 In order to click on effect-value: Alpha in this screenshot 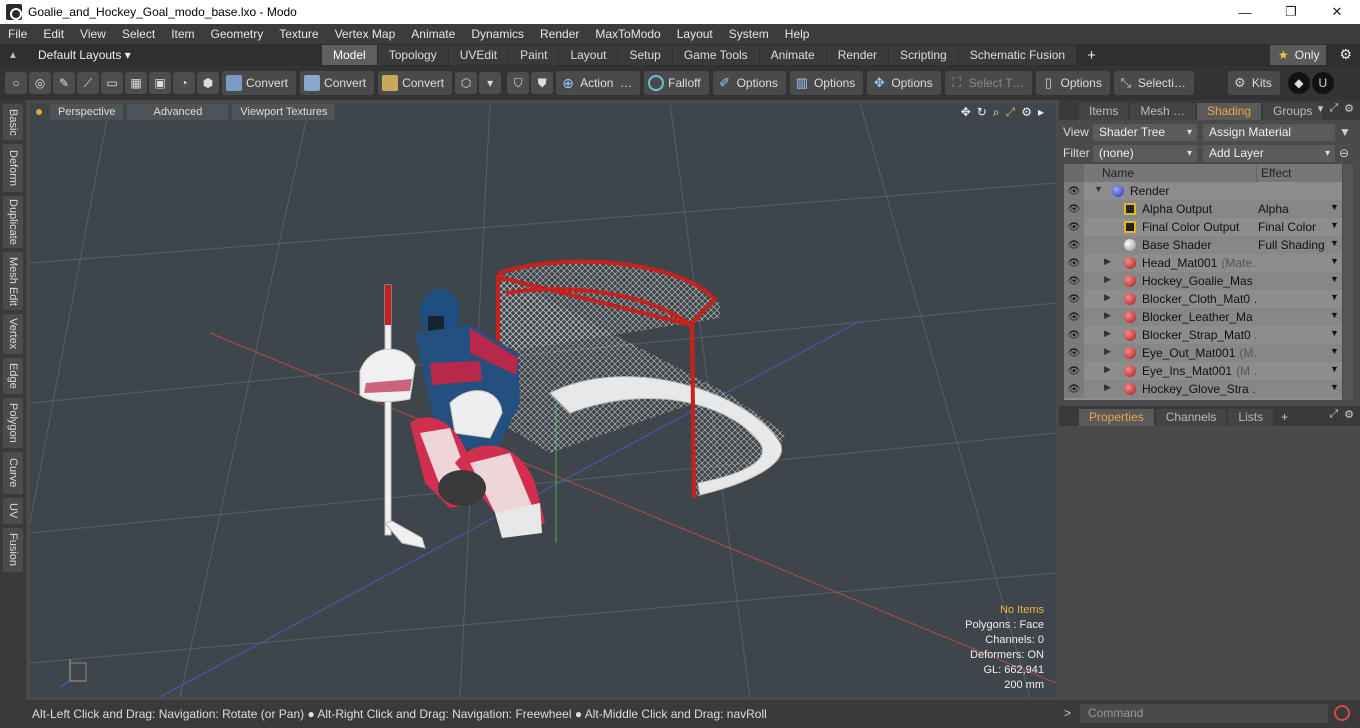, I will do `click(1273, 209)`.